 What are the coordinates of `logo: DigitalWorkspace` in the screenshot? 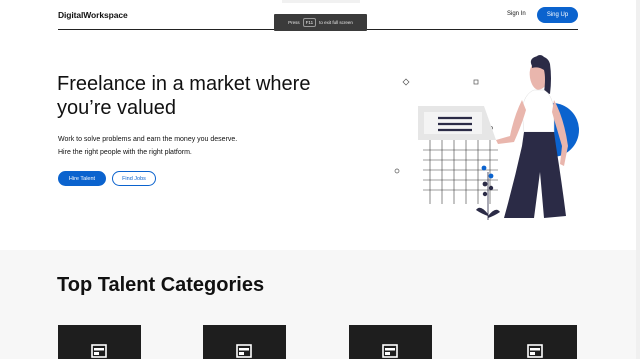 It's located at (93, 15).